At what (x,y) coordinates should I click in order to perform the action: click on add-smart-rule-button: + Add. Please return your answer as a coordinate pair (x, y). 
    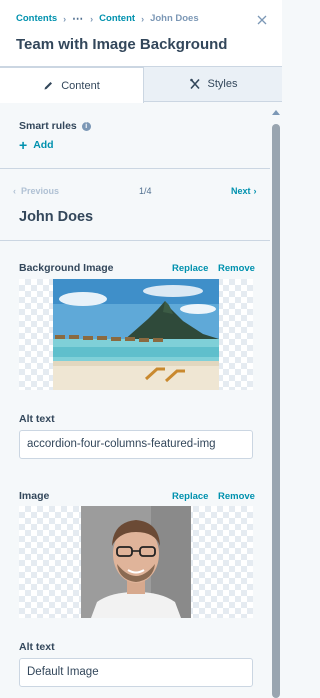
    Looking at the image, I should click on (36, 145).